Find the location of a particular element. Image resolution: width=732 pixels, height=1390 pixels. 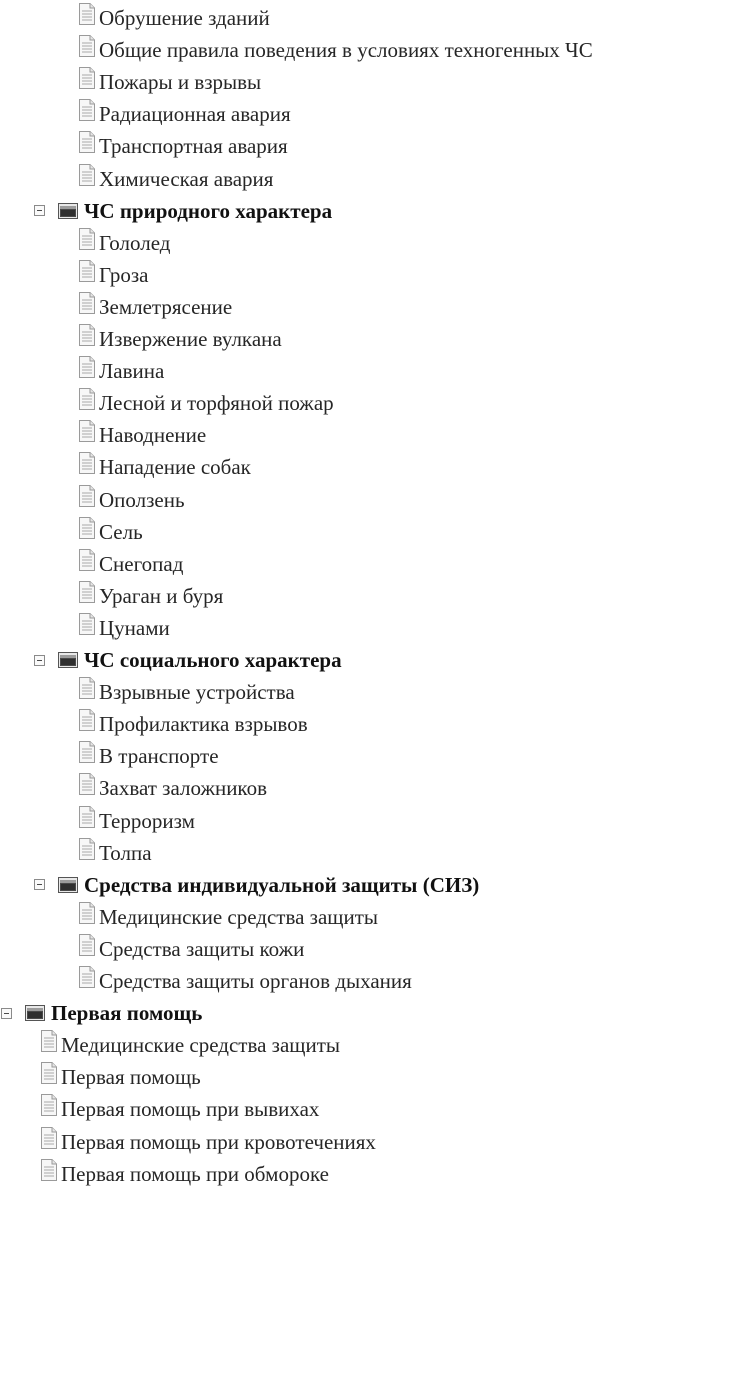

tree-item-label: Лесной и торфяной пожар is located at coordinates (216, 403).